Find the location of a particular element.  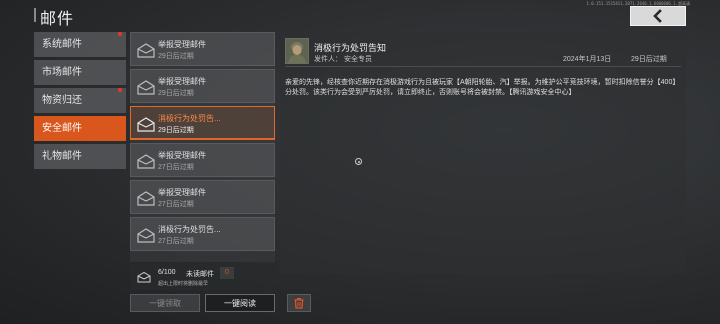

title-accent-mark is located at coordinates (35, 15).